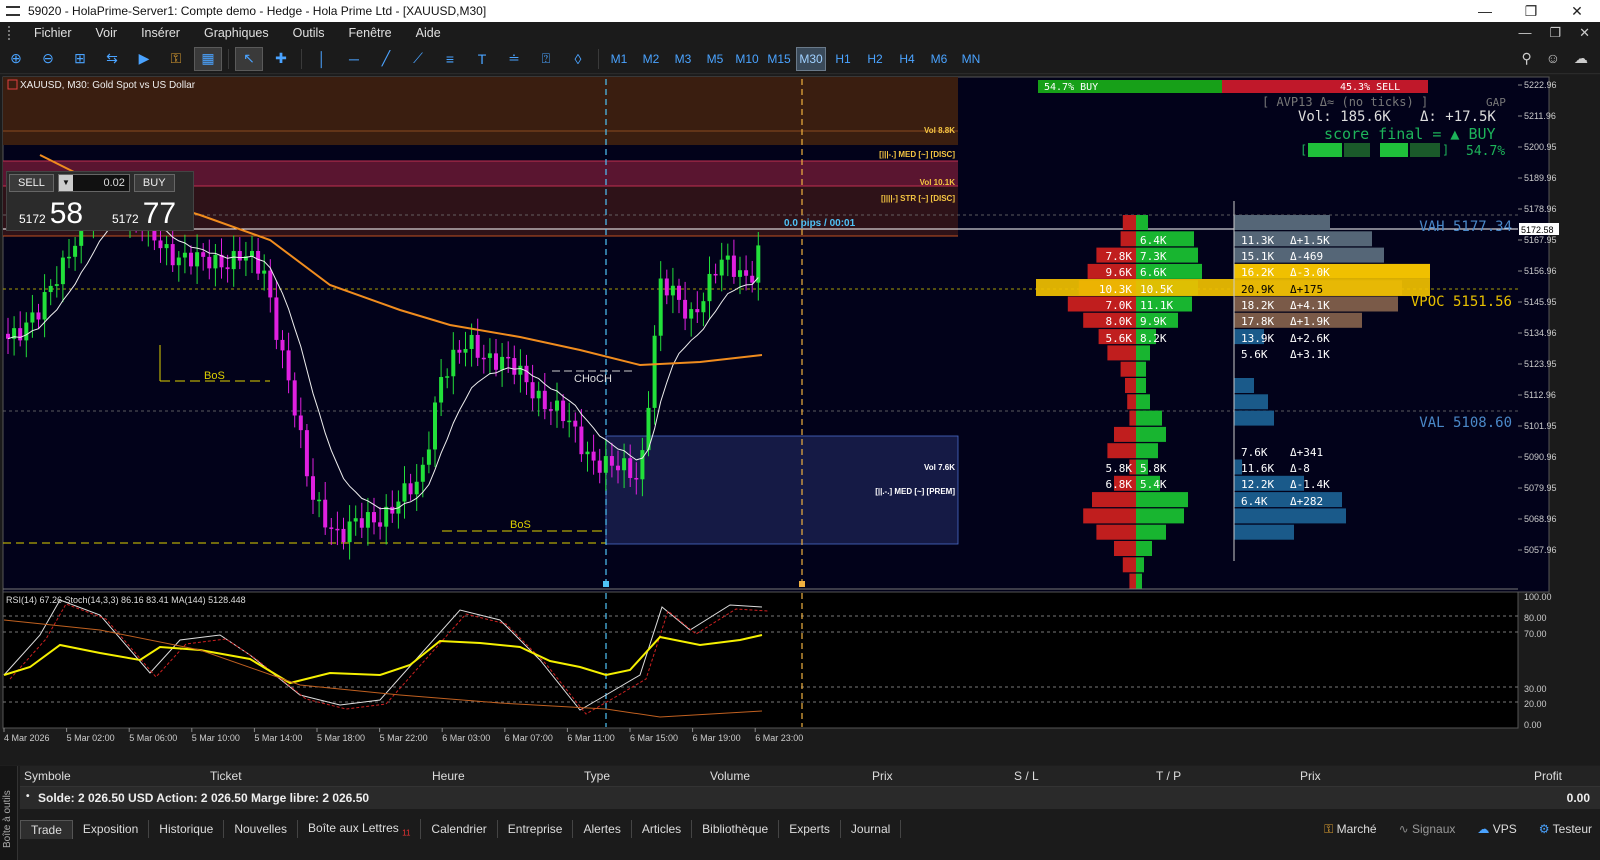  Describe the element at coordinates (9, 813) in the screenshot. I see `toolbox-side-tab: Boîte à outils` at that location.